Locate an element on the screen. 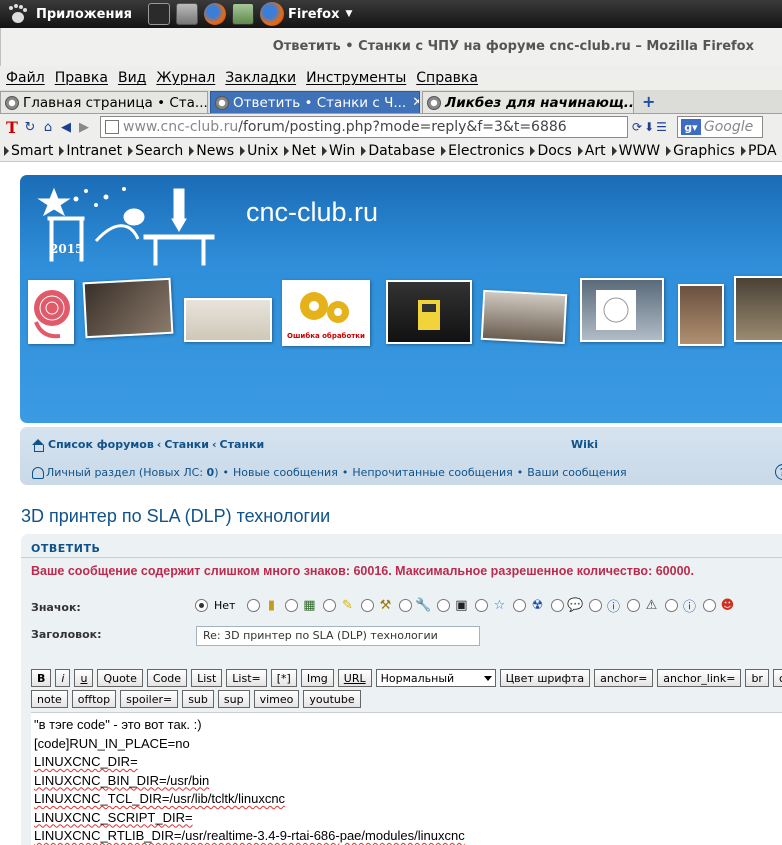 The image size is (782, 845). bookmark-folder-www: WWW is located at coordinates (636, 151).